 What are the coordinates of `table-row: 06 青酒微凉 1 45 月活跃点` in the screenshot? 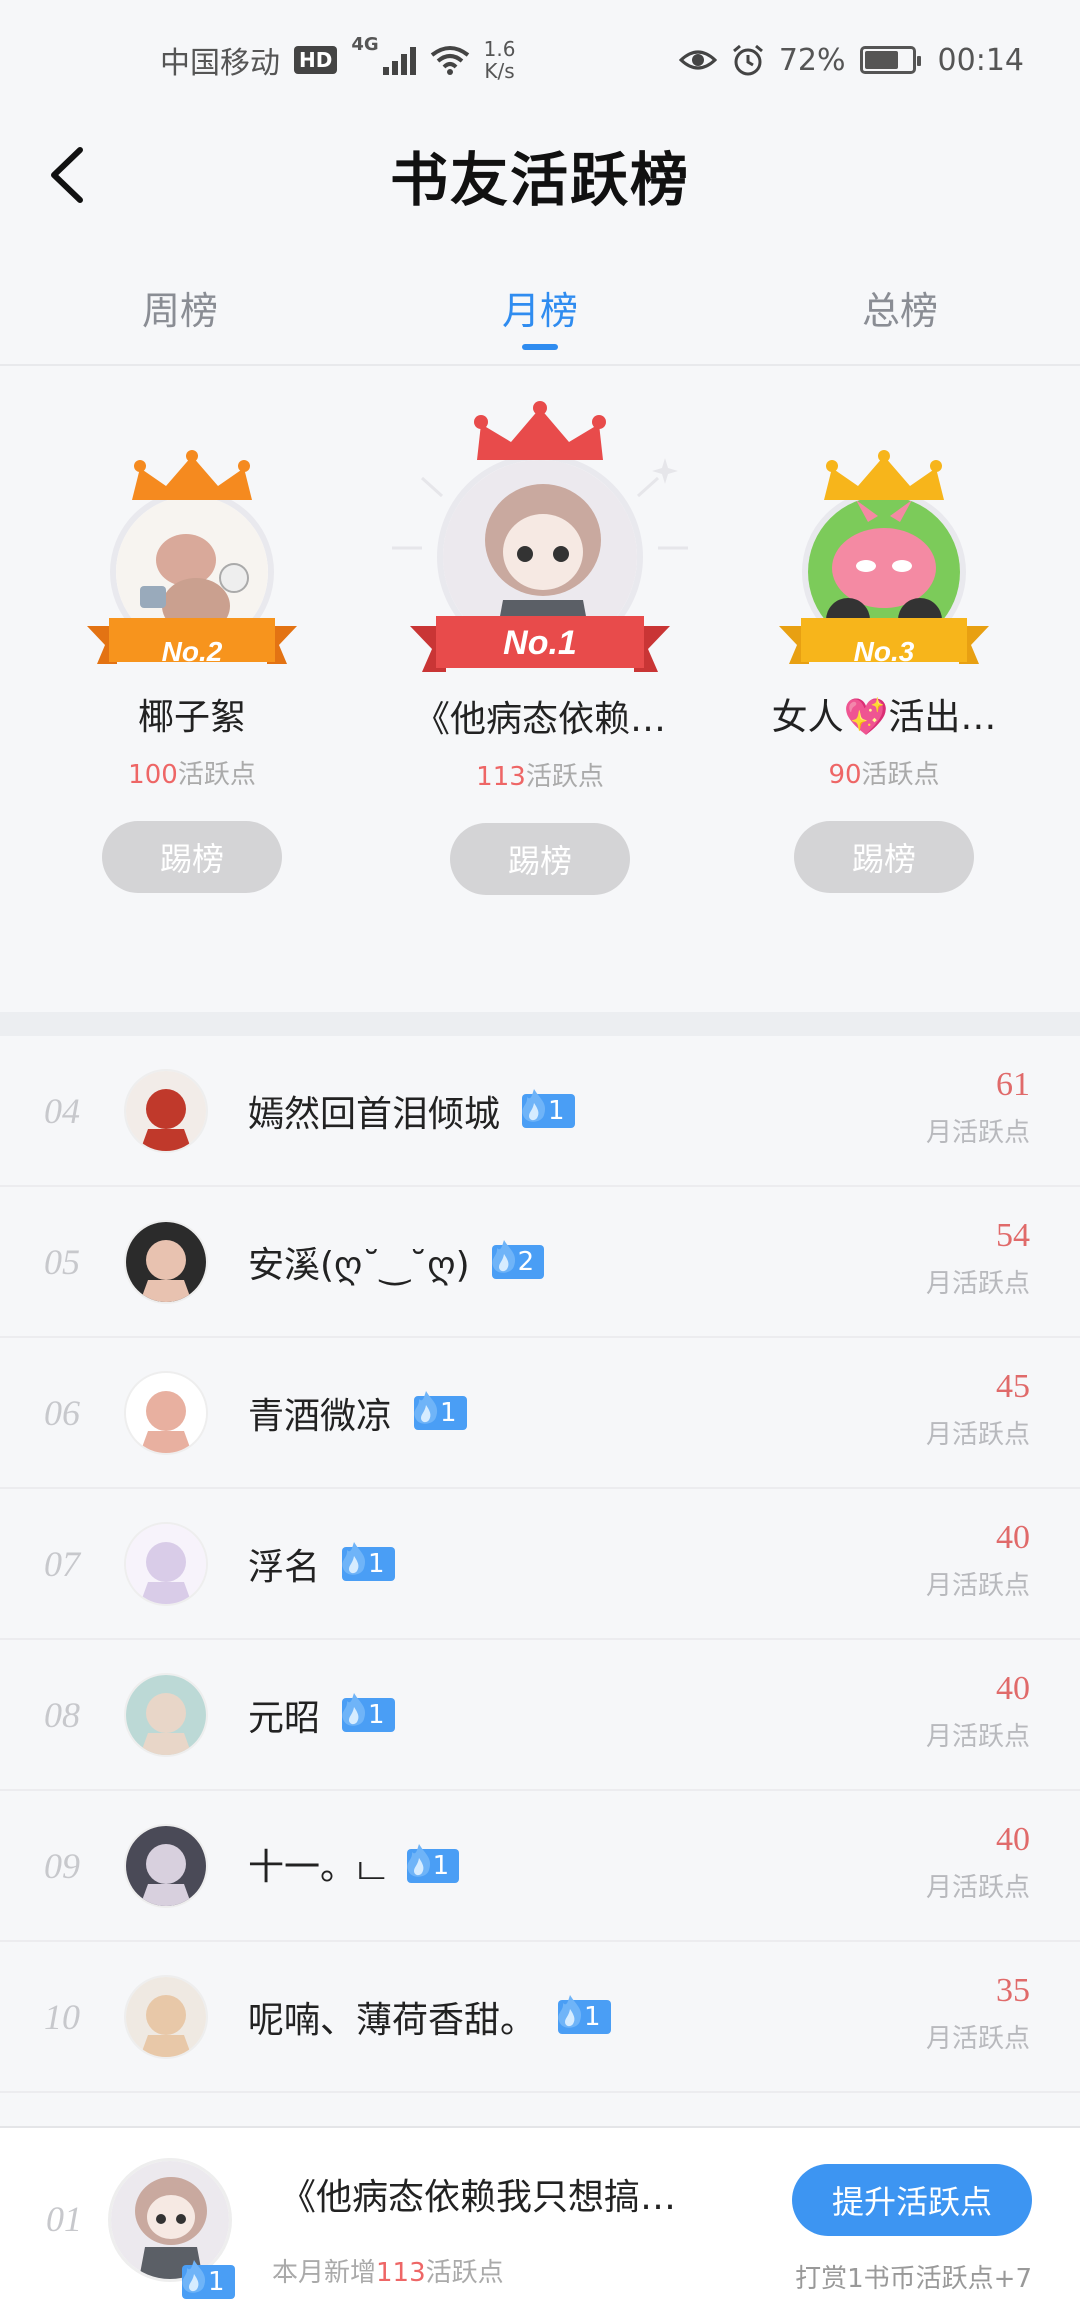 It's located at (540, 1413).